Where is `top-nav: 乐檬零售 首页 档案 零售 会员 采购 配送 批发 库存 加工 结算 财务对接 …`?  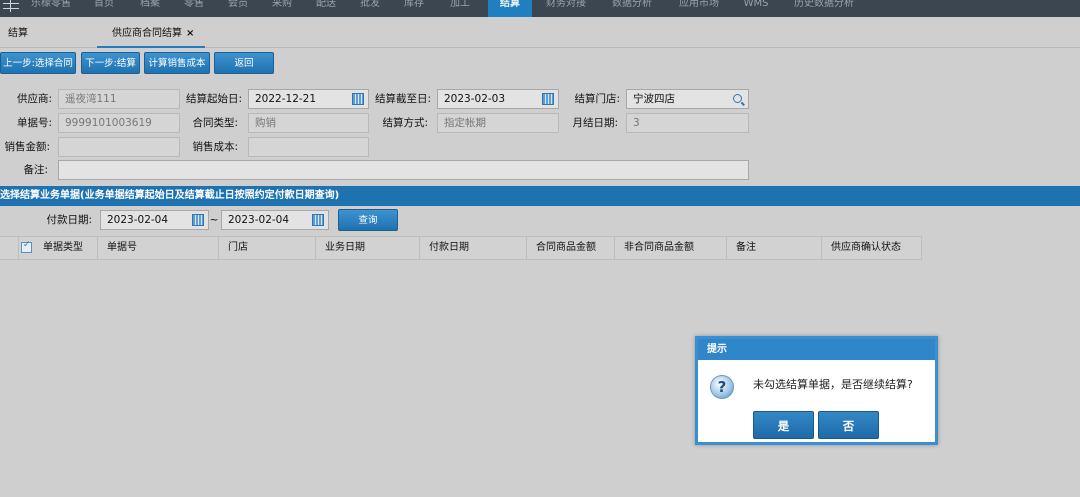 top-nav: 乐檬零售 首页 档案 零售 会员 采购 配送 批发 库存 加工 结算 财务对接 … is located at coordinates (540, 8).